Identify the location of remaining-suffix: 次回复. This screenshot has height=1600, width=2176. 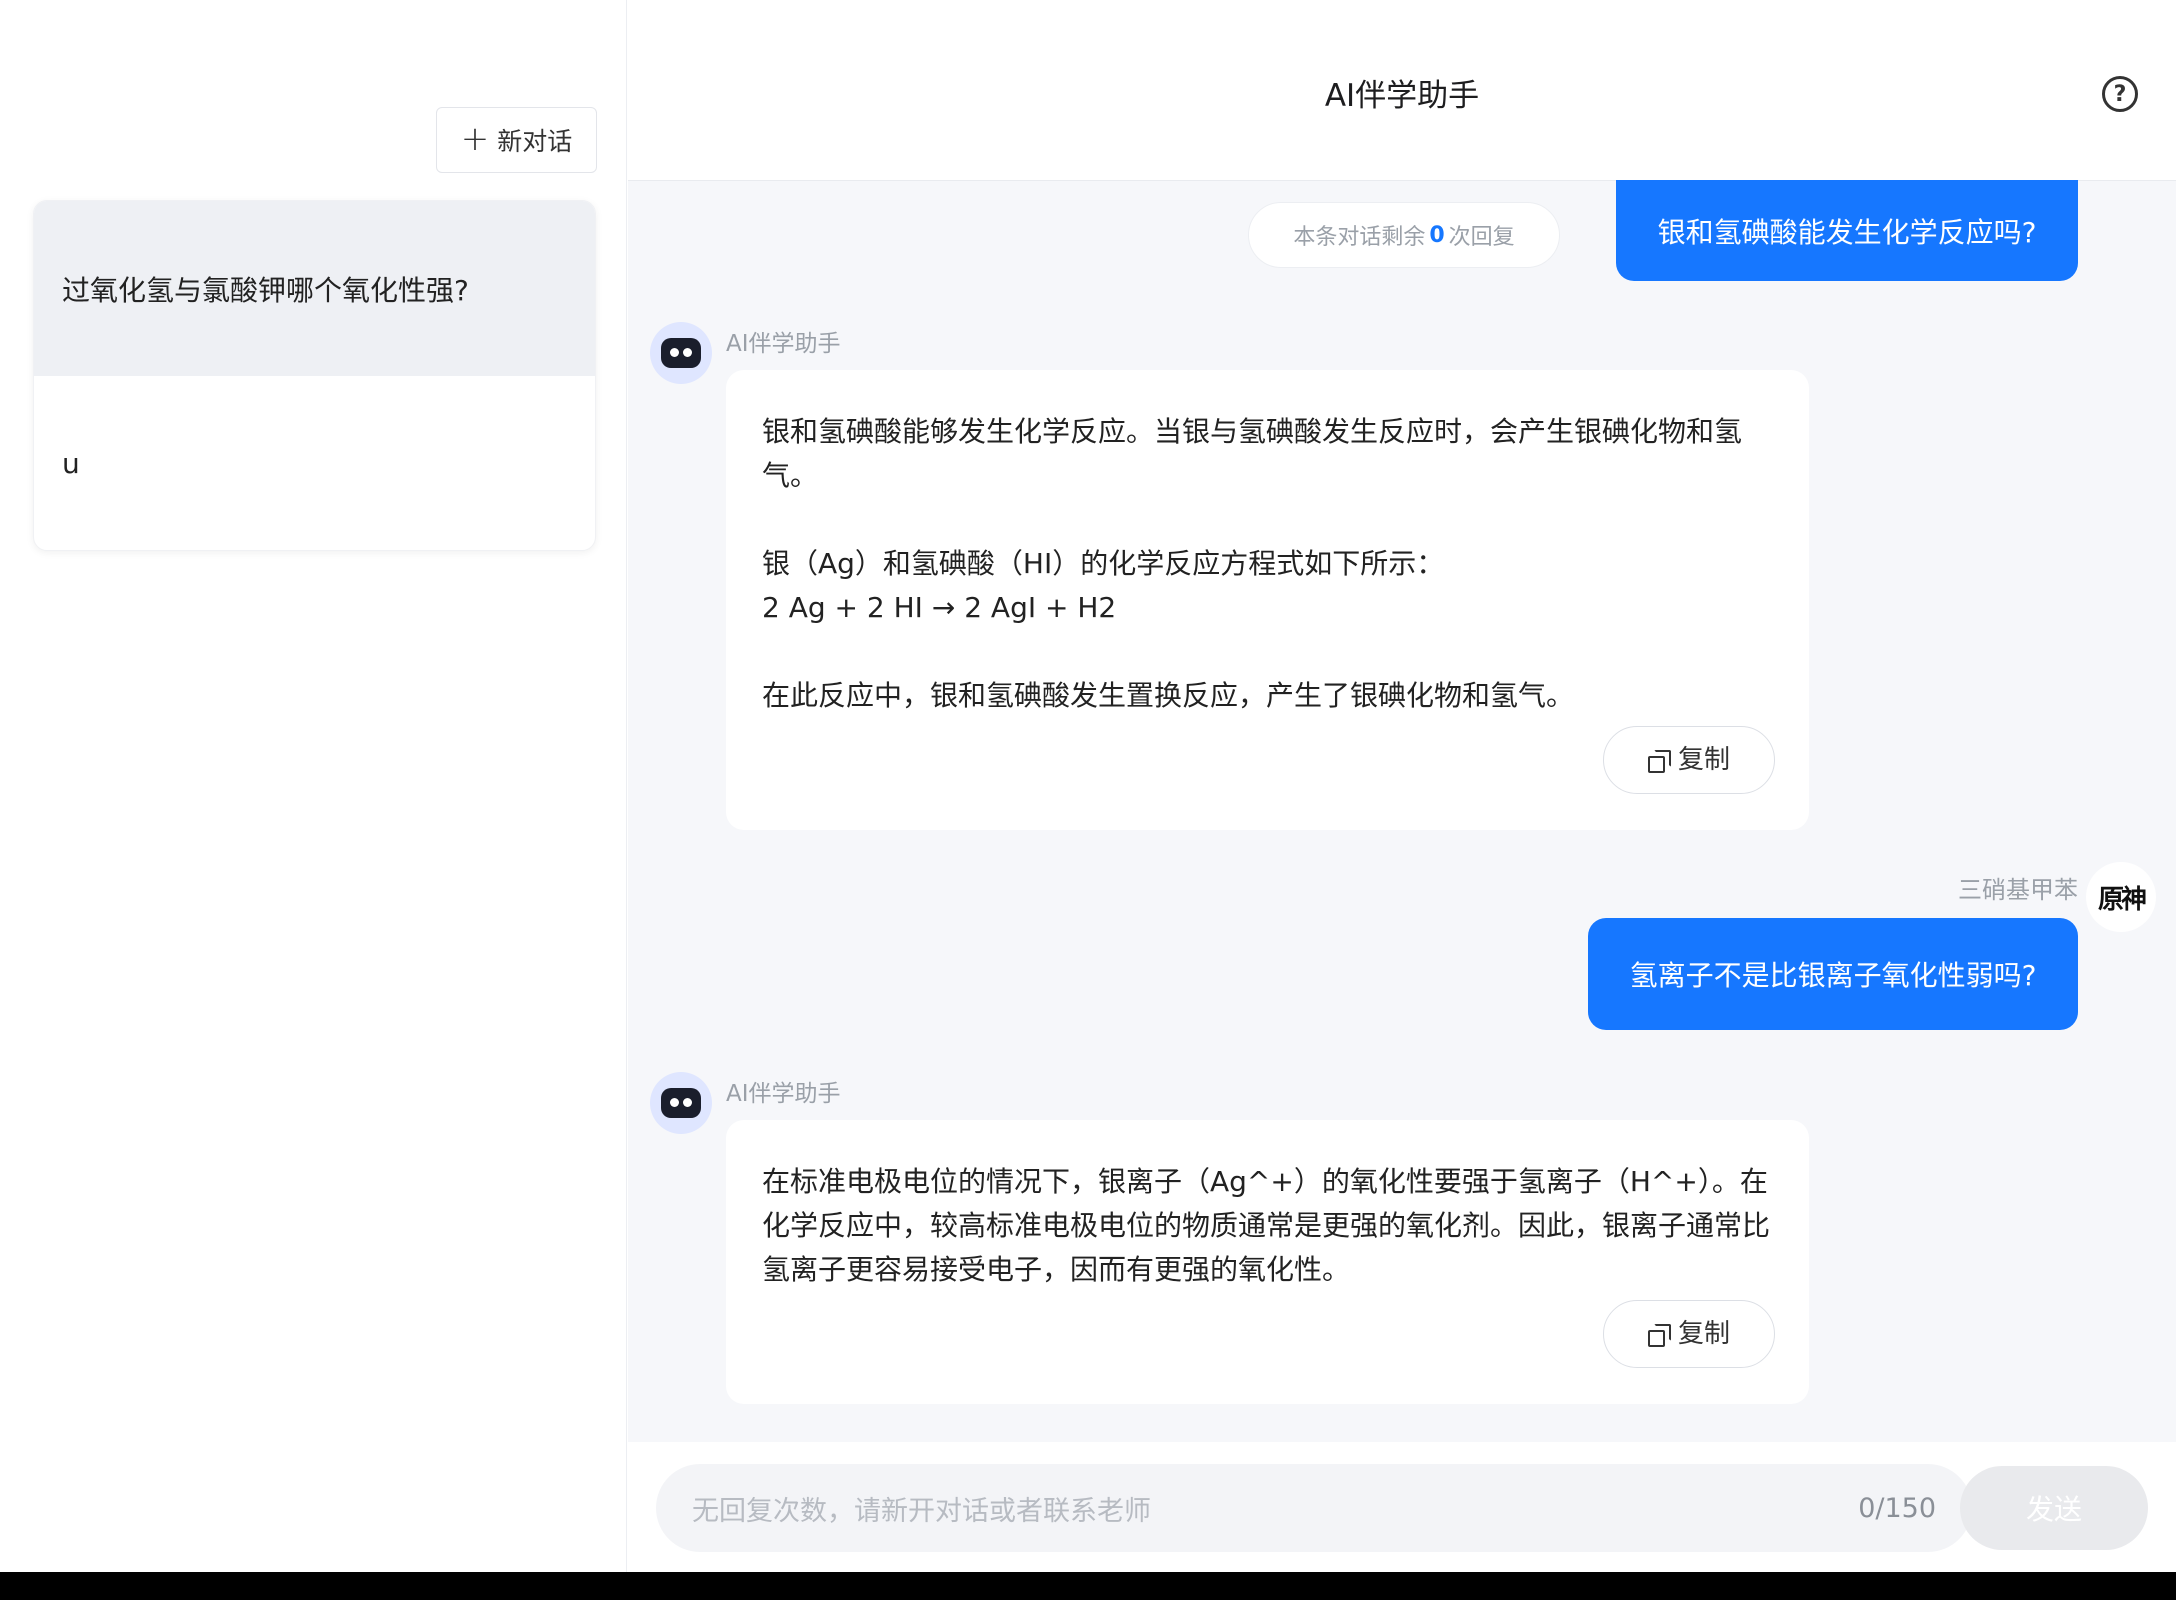
(1481, 237).